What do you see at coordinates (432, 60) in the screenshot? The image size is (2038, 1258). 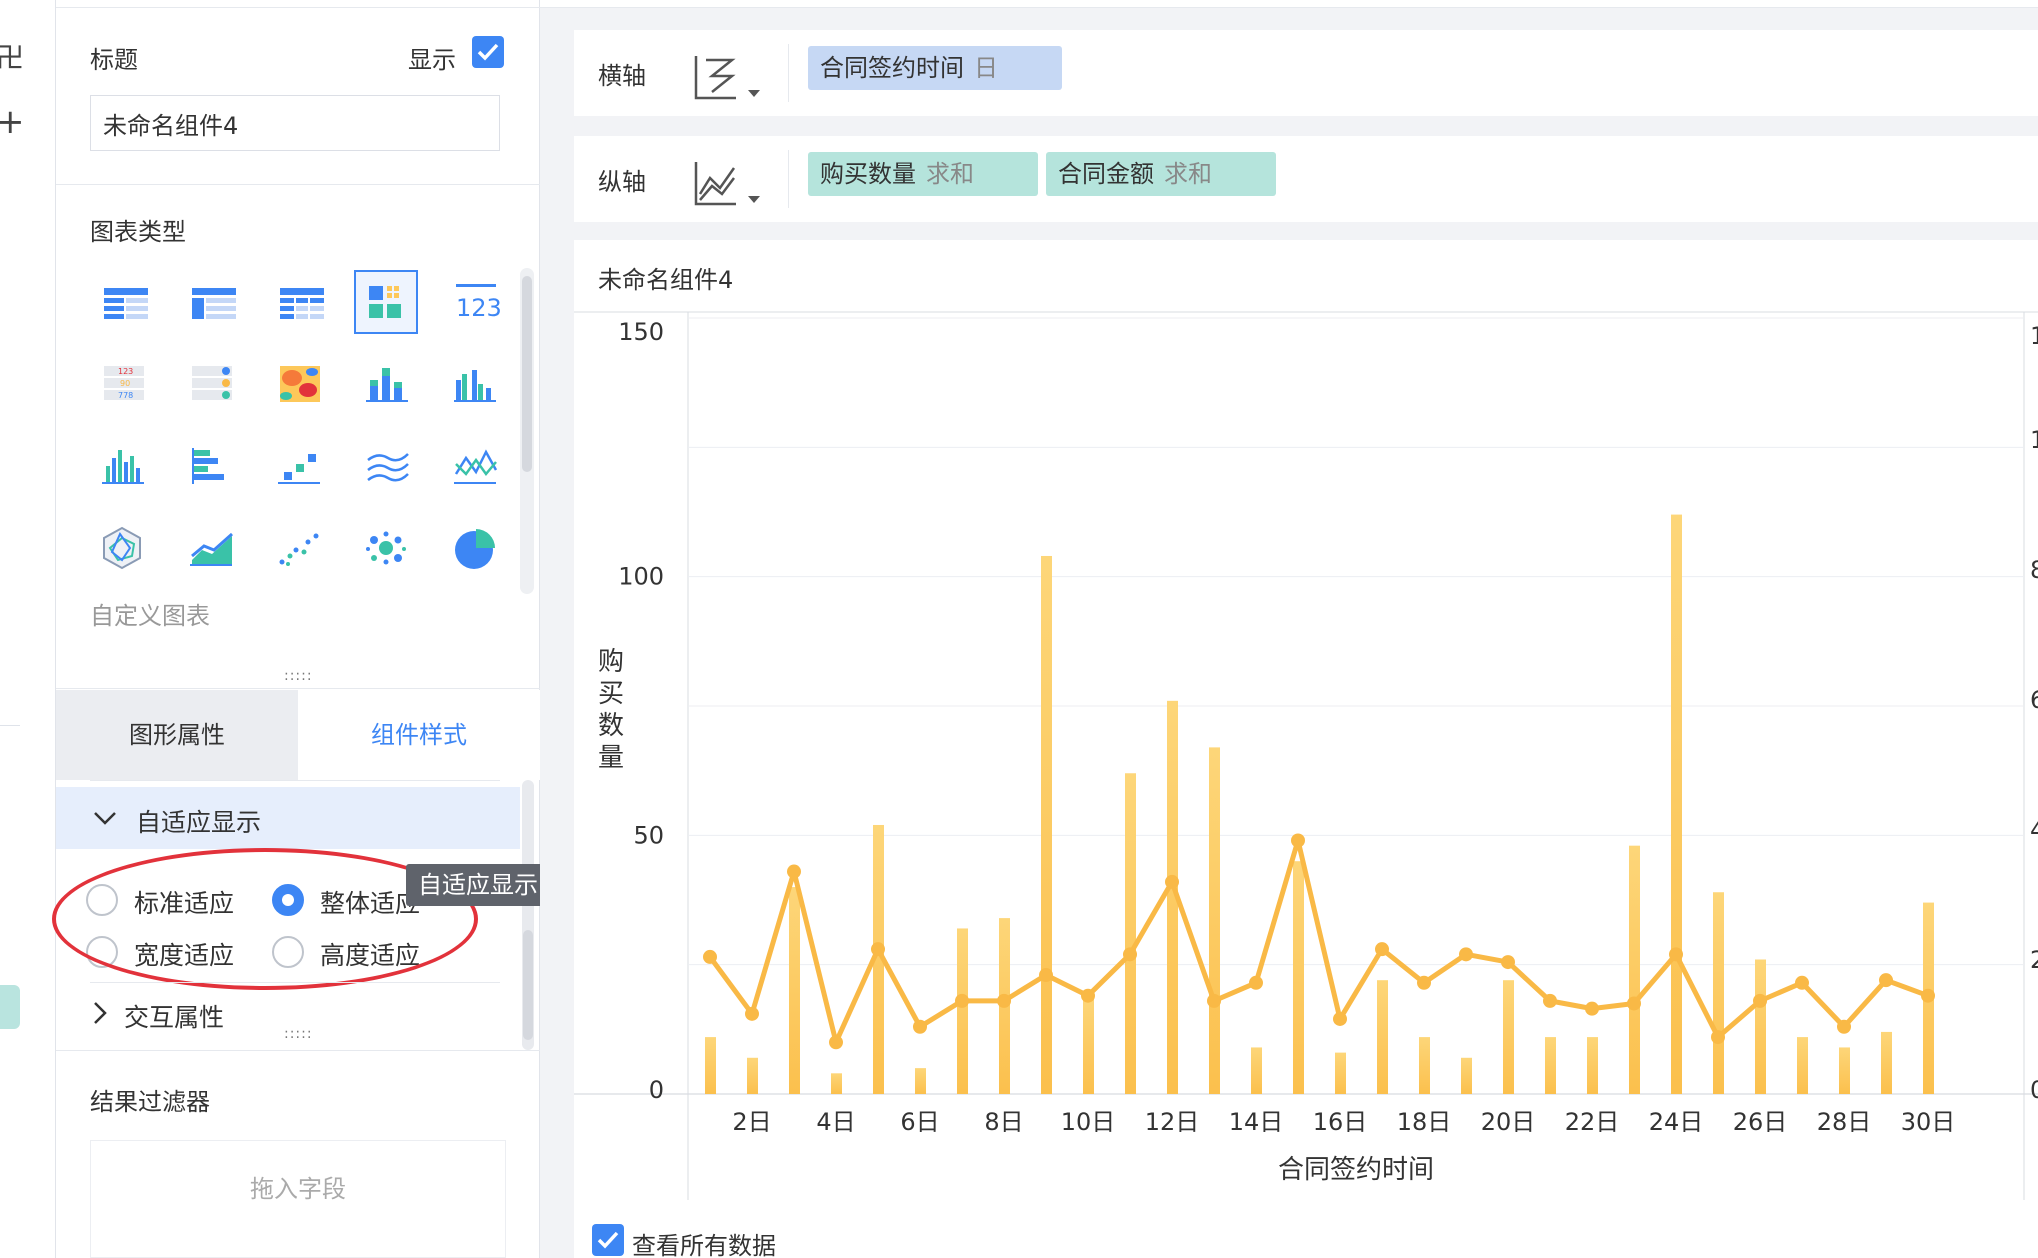 I see `show-title-label: 显示` at bounding box center [432, 60].